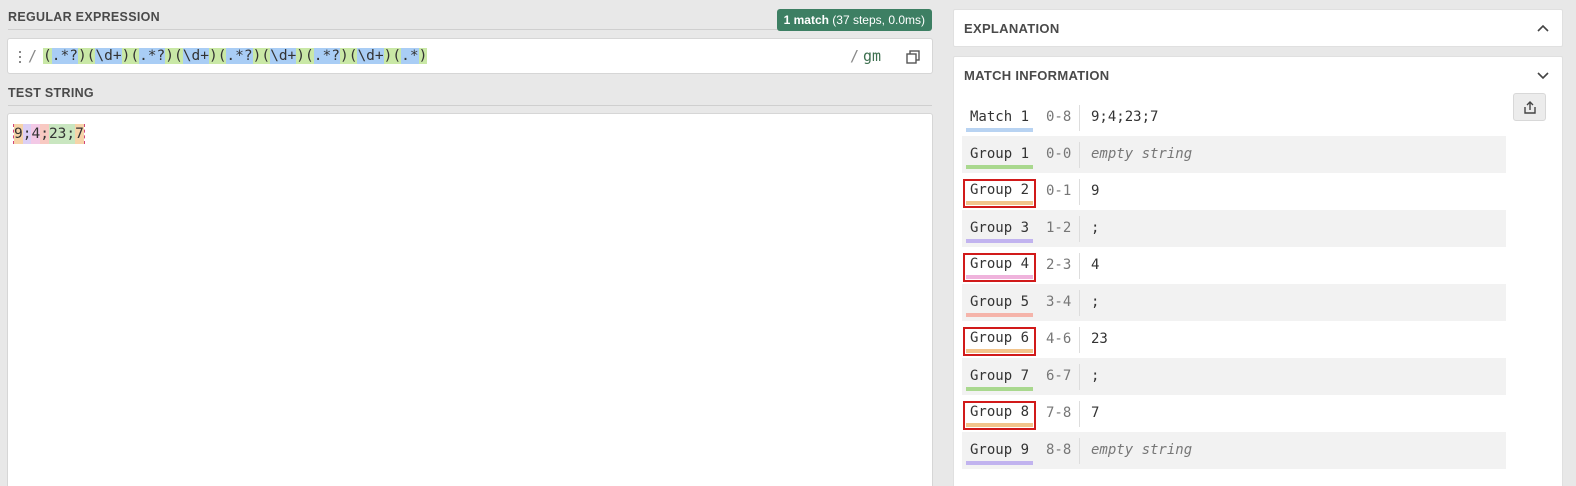  I want to click on match-info-row: Group 6 4-6 23, so click(1234, 339).